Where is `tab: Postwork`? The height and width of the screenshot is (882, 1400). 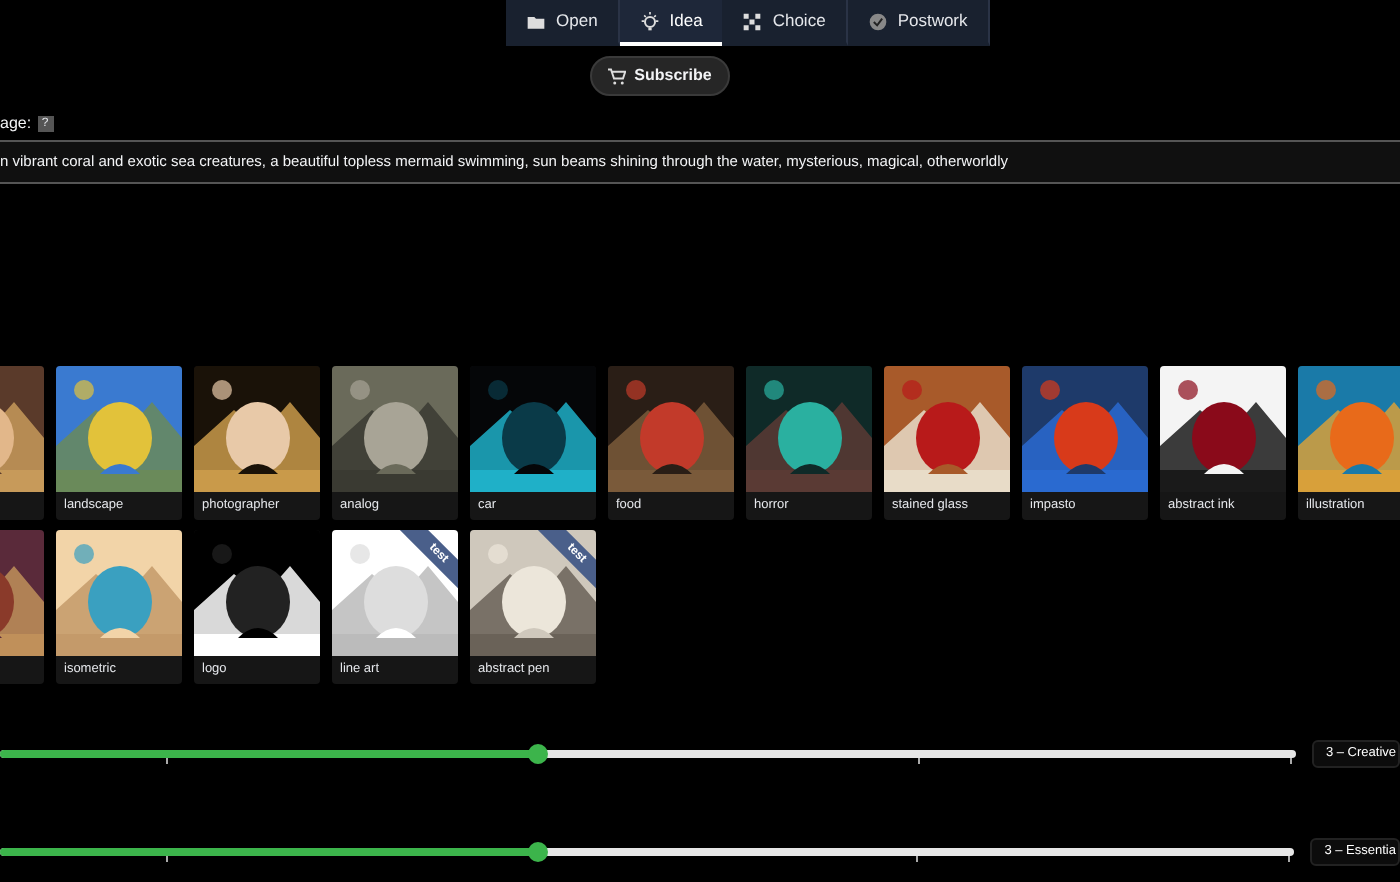 tab: Postwork is located at coordinates (918, 23).